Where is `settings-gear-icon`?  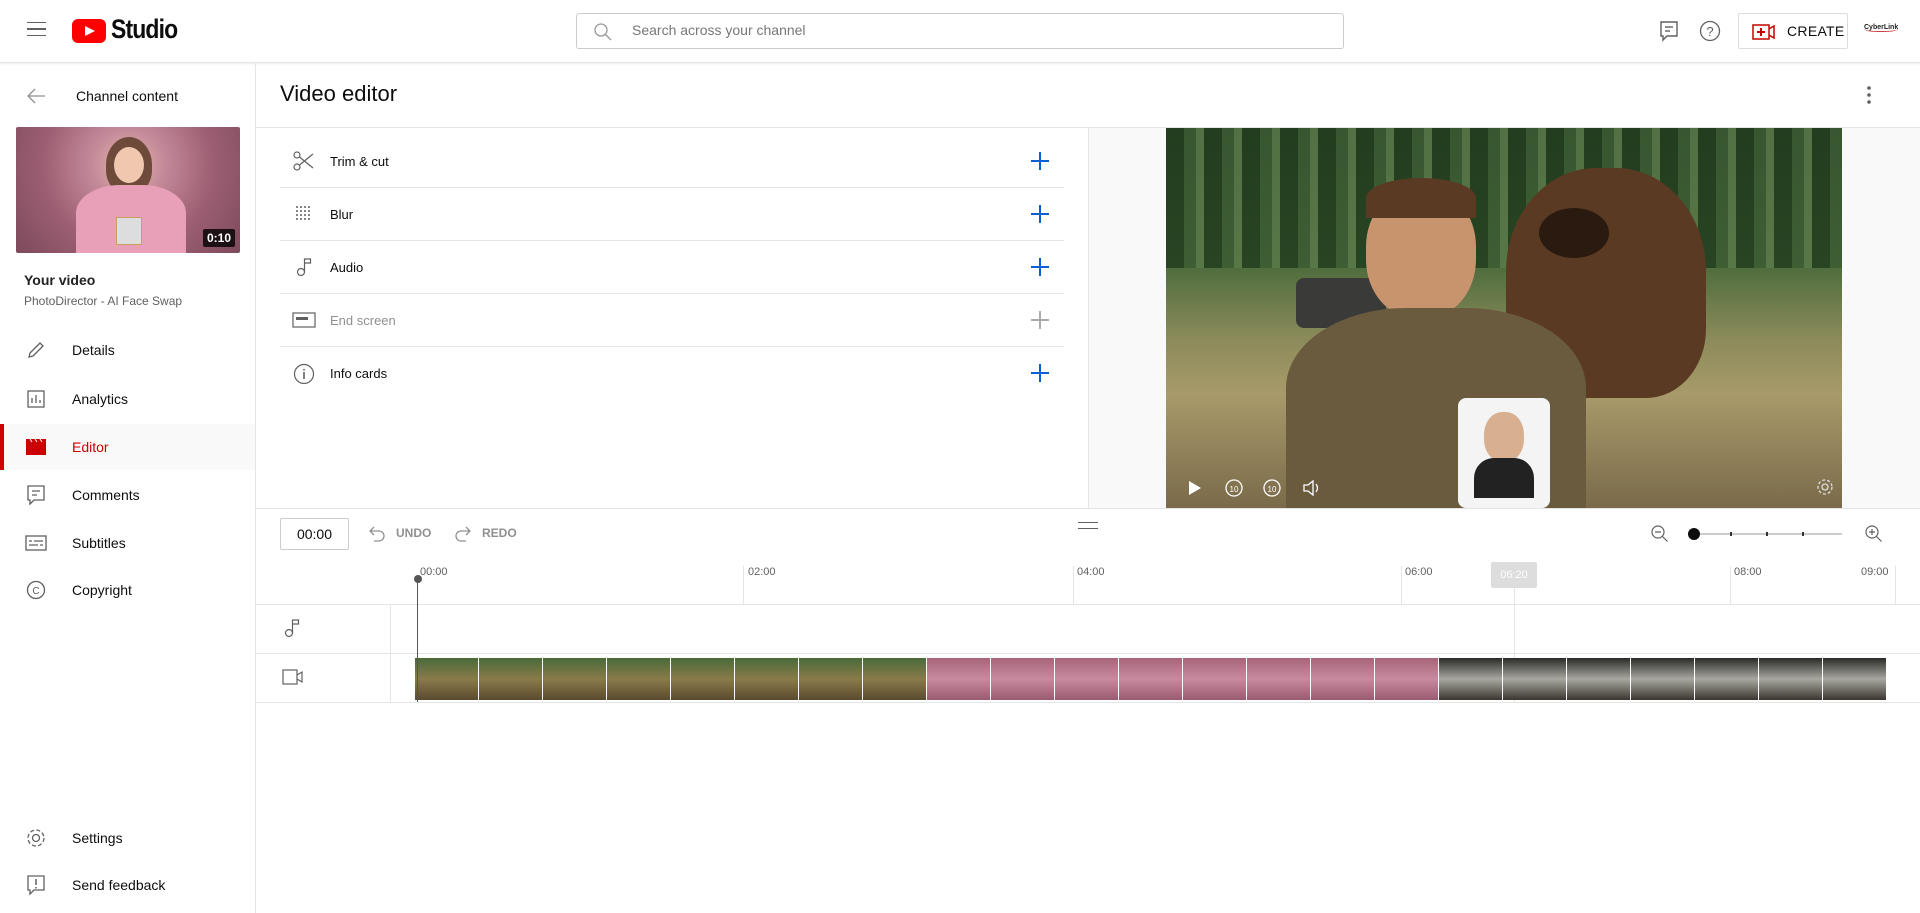
settings-gear-icon is located at coordinates (1825, 487).